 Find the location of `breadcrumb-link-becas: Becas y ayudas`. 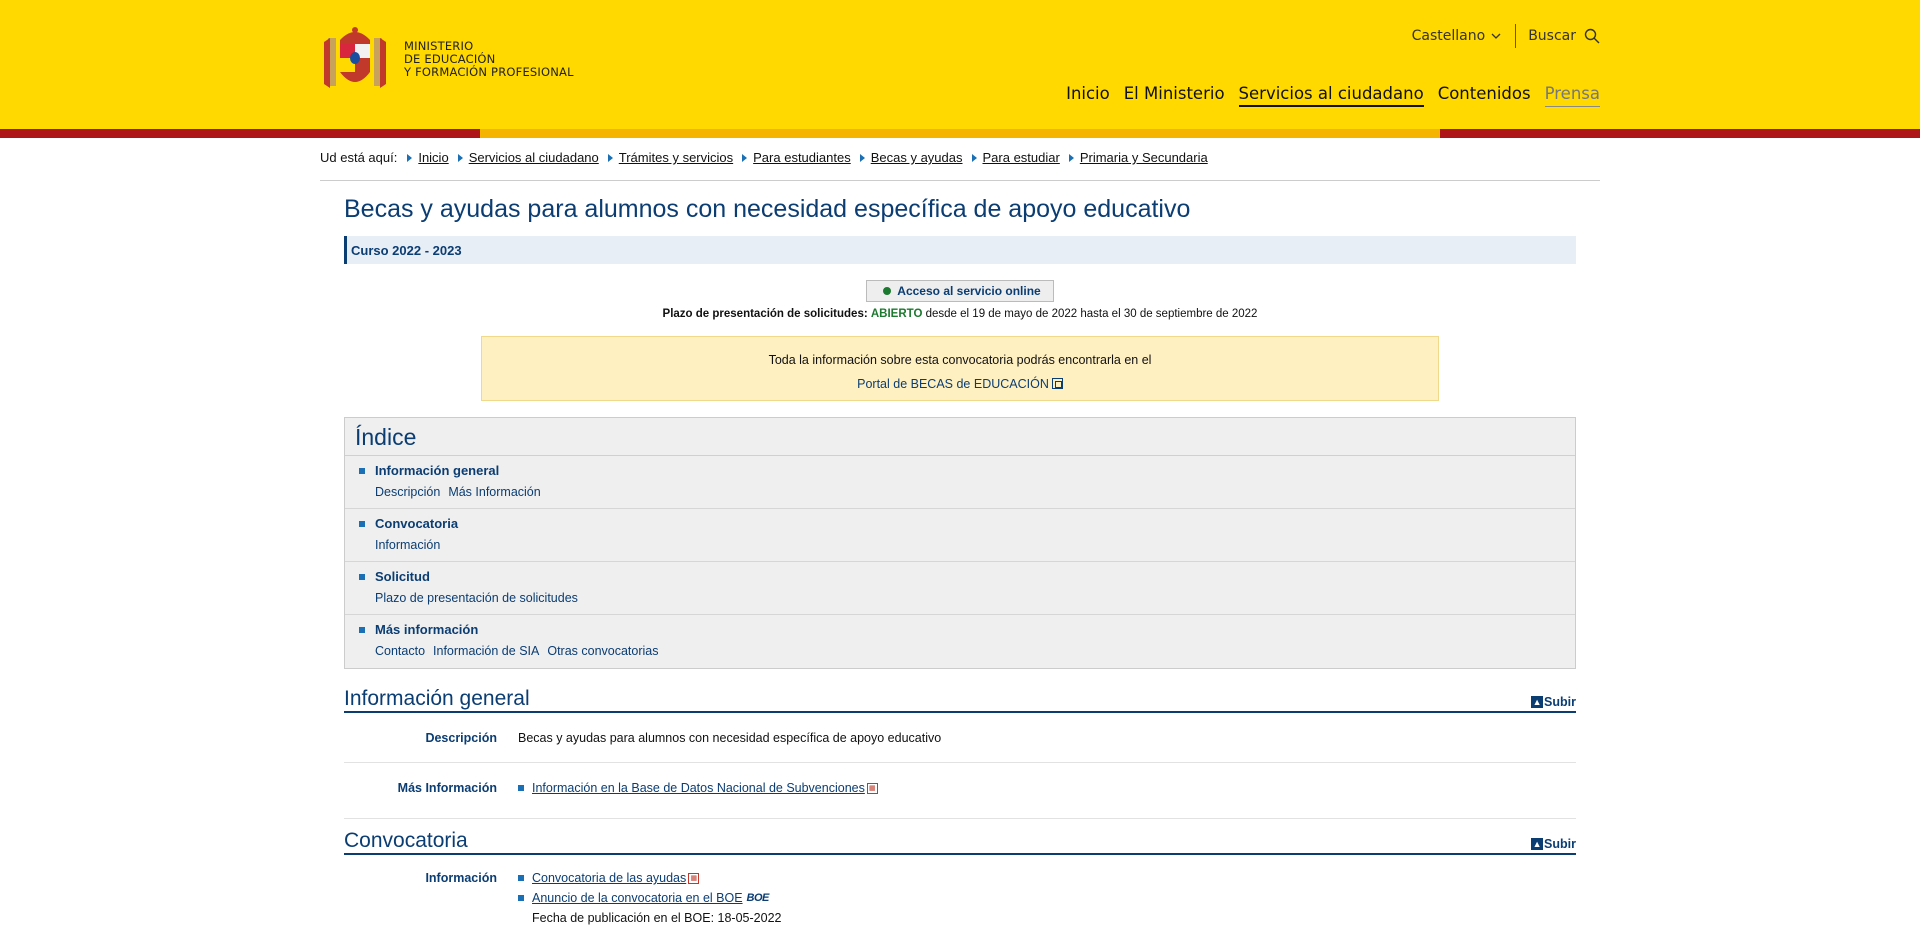

breadcrumb-link-becas: Becas y ayudas is located at coordinates (917, 157).